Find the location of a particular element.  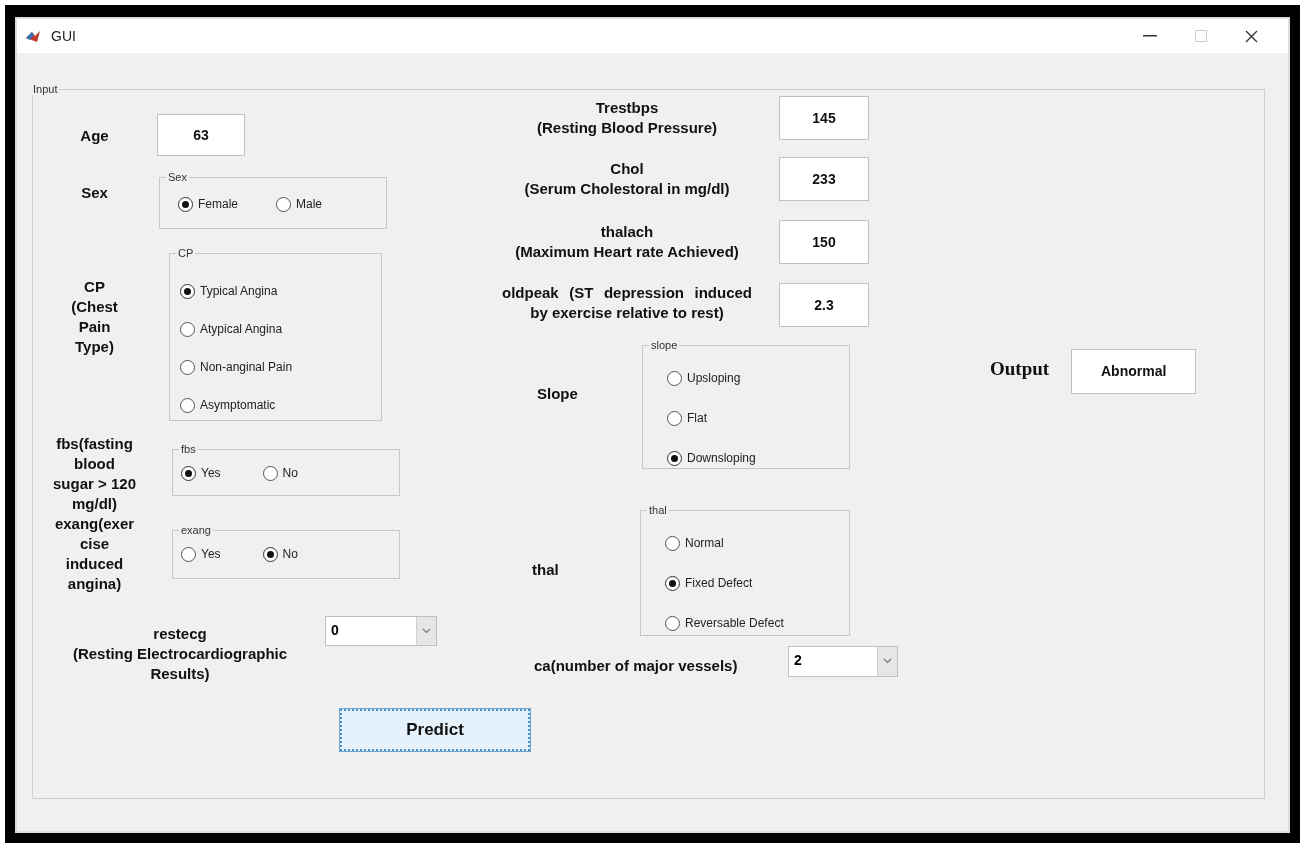

text-field: 145 is located at coordinates (824, 118).